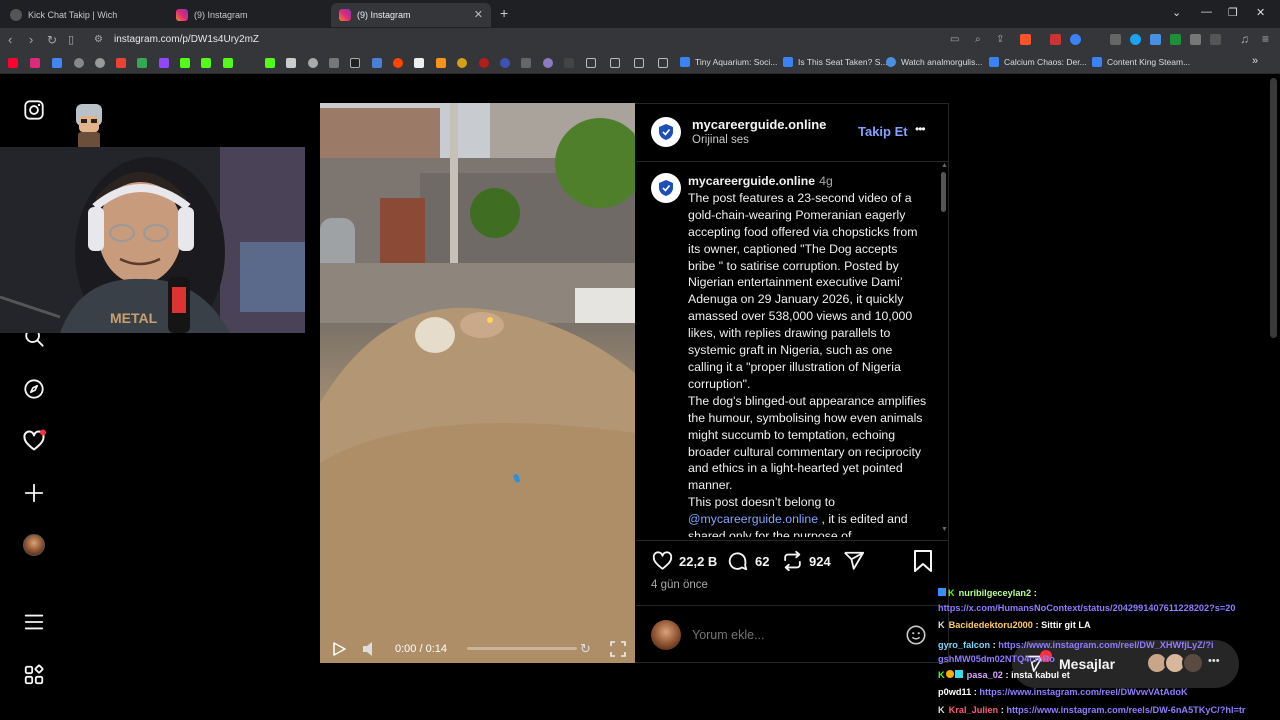 This screenshot has height=720, width=1280. What do you see at coordinates (698, 561) in the screenshot?
I see `like-count: 22,2 B` at bounding box center [698, 561].